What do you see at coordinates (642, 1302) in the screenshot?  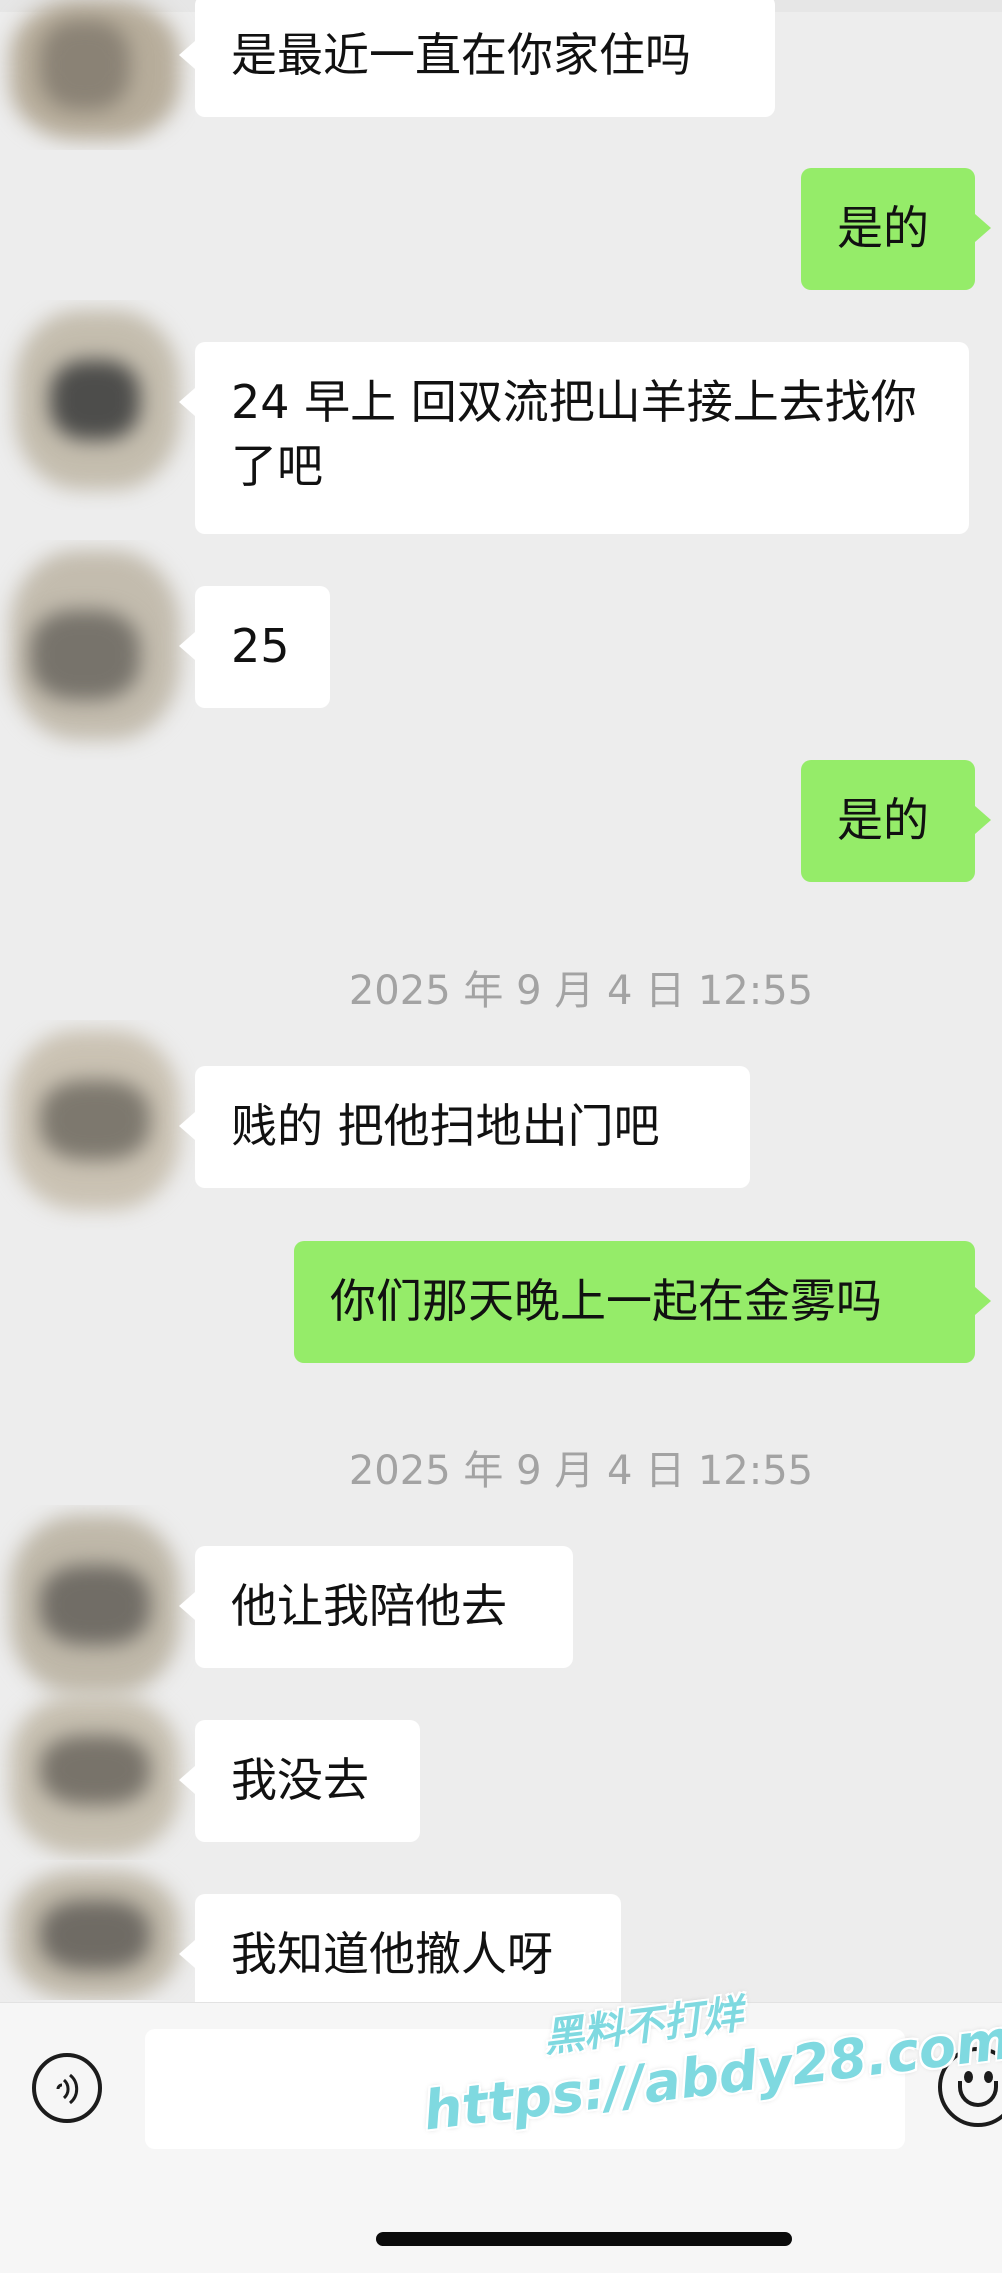 I see `outgoing-message: 你们那天晚上一起在金雾吗` at bounding box center [642, 1302].